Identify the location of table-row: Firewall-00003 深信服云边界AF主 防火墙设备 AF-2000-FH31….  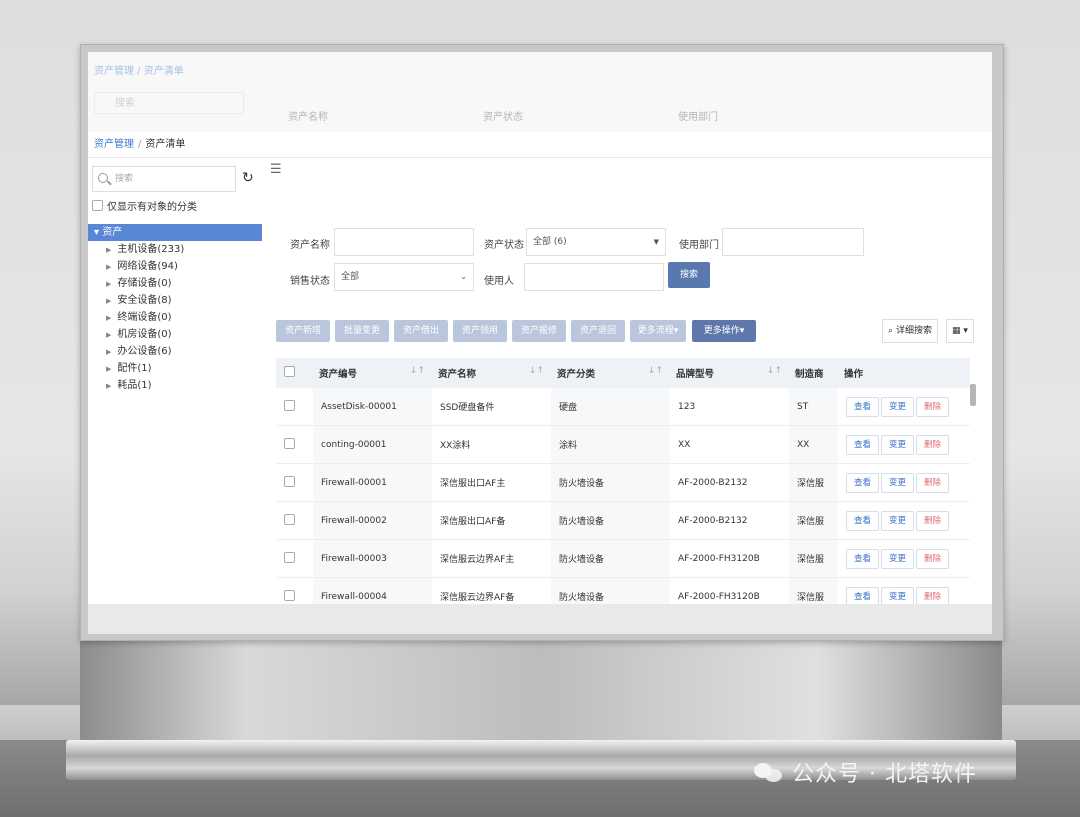
(623, 558).